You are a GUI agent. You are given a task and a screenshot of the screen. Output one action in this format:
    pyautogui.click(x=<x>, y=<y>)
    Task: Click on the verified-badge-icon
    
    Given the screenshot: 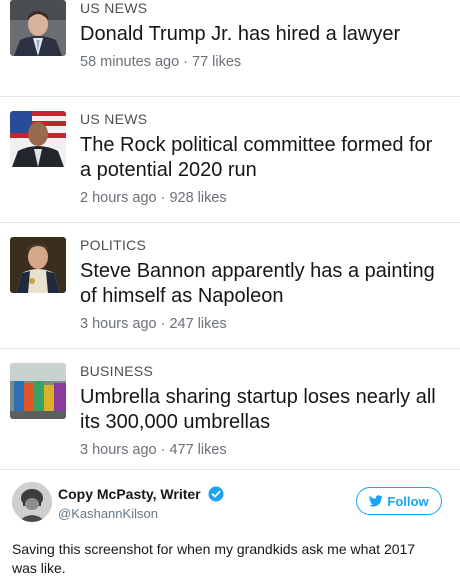 What is the action you would take?
    pyautogui.click(x=216, y=494)
    